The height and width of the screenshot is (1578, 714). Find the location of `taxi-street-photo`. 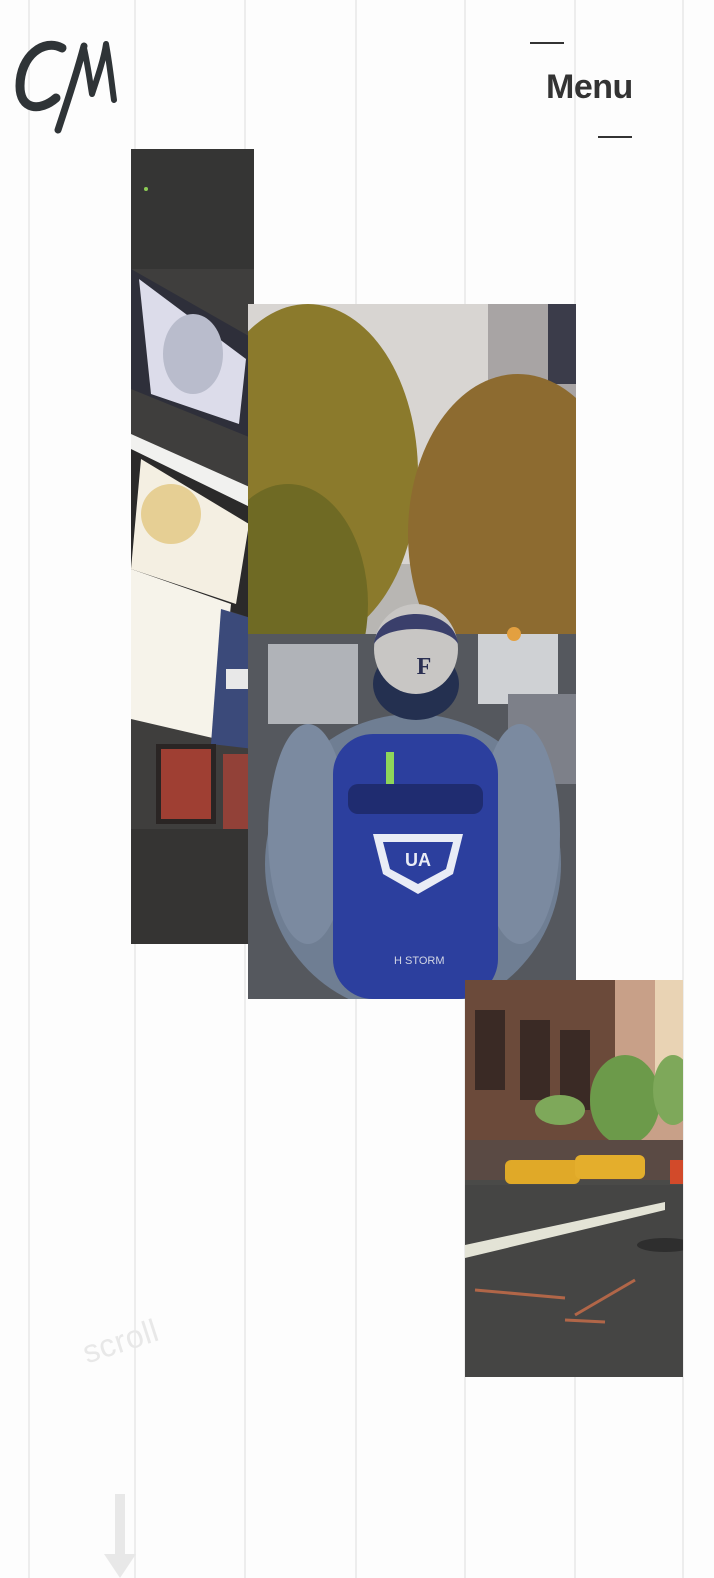

taxi-street-photo is located at coordinates (574, 1178).